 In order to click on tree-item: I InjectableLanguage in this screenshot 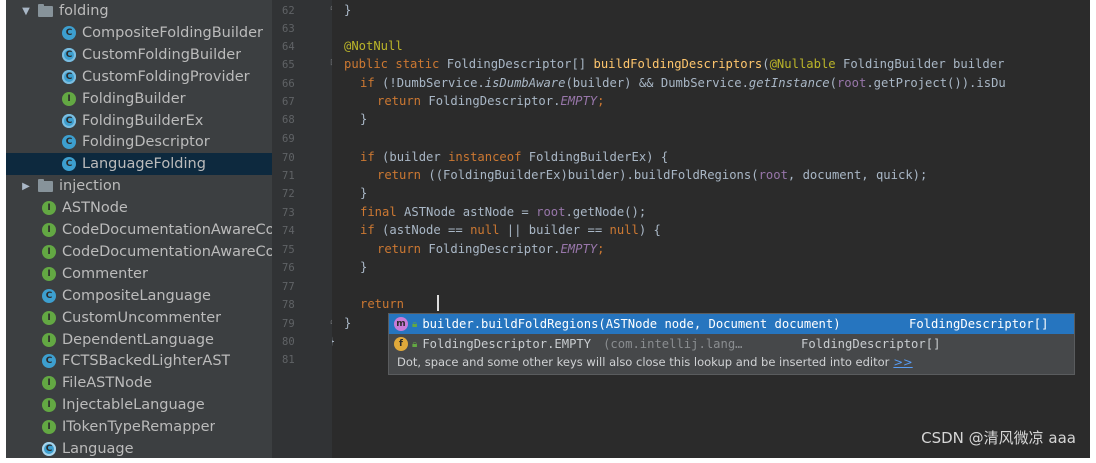, I will do `click(139, 405)`.